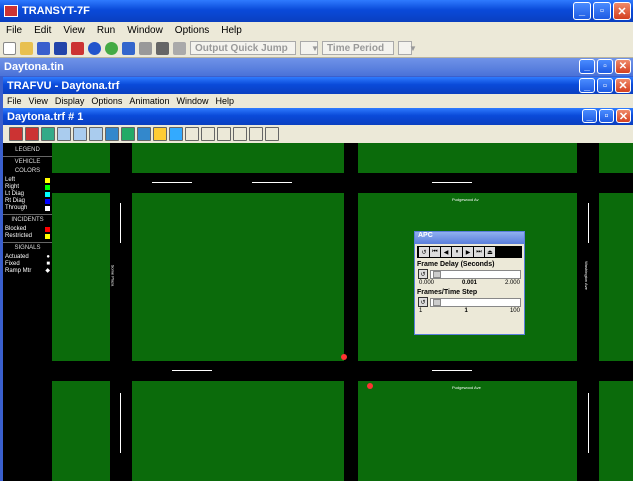  Describe the element at coordinates (446, 252) in the screenshot. I see `step-back-icon: ◀` at that location.